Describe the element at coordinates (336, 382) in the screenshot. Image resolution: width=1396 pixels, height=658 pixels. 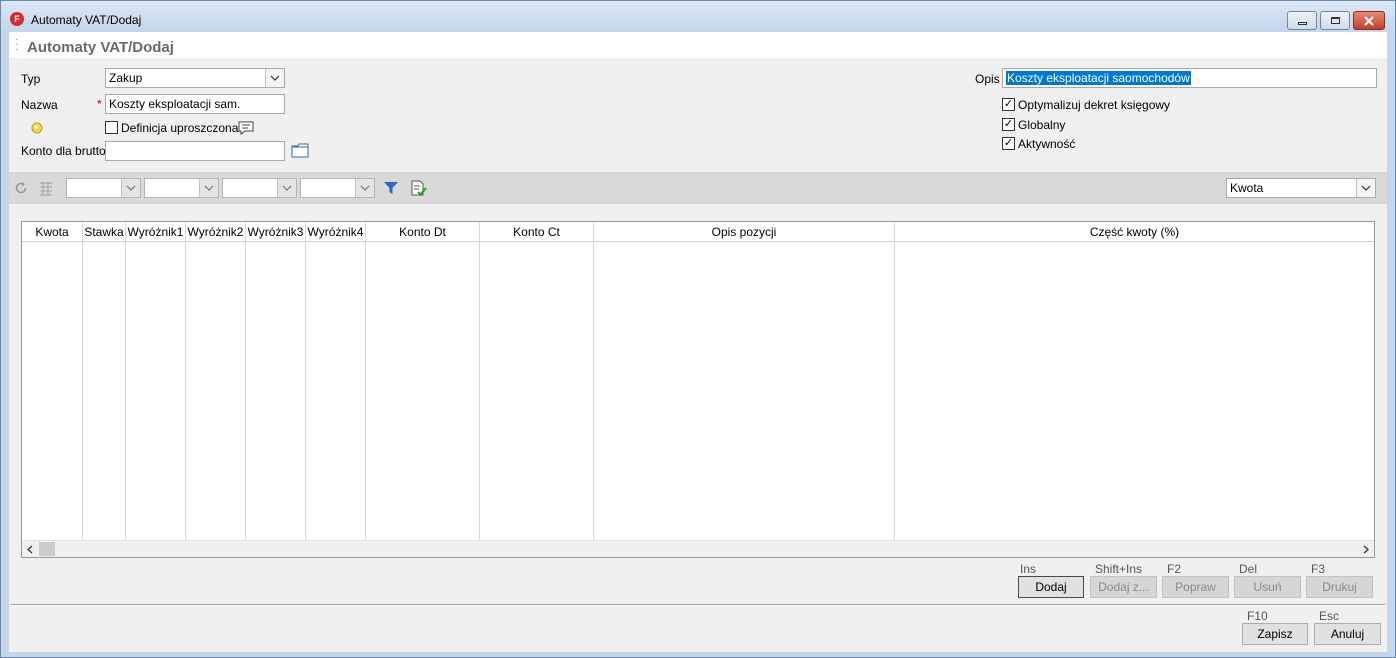
I see `column-header-wyroznik4: Wyróżnik4` at that location.